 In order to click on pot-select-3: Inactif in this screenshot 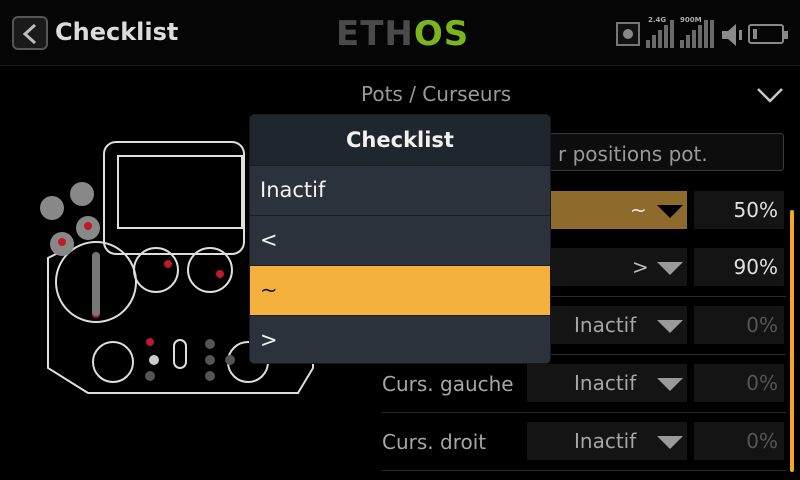, I will do `click(607, 325)`.